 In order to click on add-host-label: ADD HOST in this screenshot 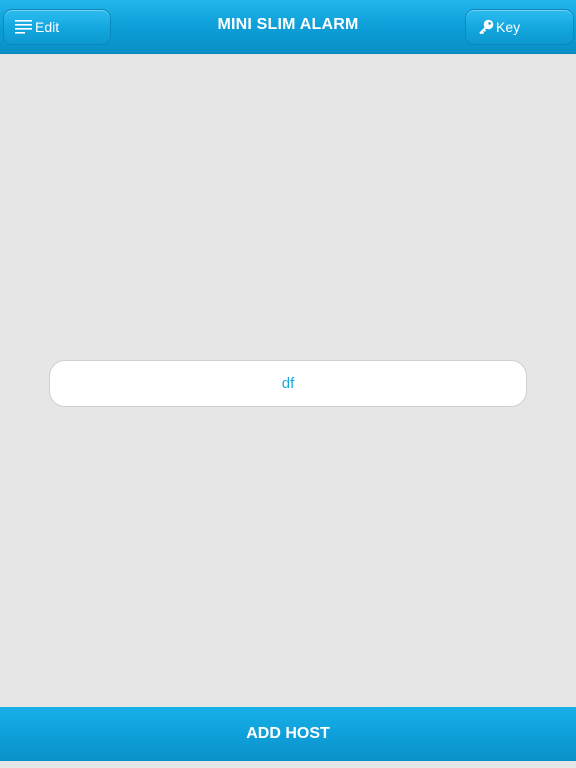, I will do `click(288, 733)`.